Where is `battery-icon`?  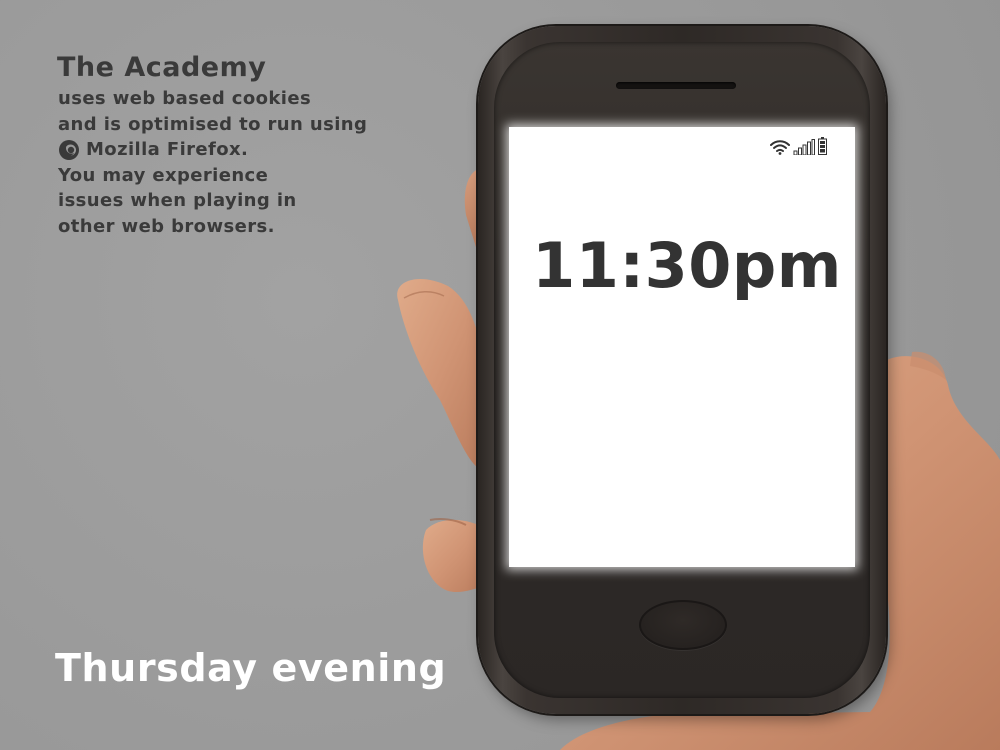
battery-icon is located at coordinates (822, 148).